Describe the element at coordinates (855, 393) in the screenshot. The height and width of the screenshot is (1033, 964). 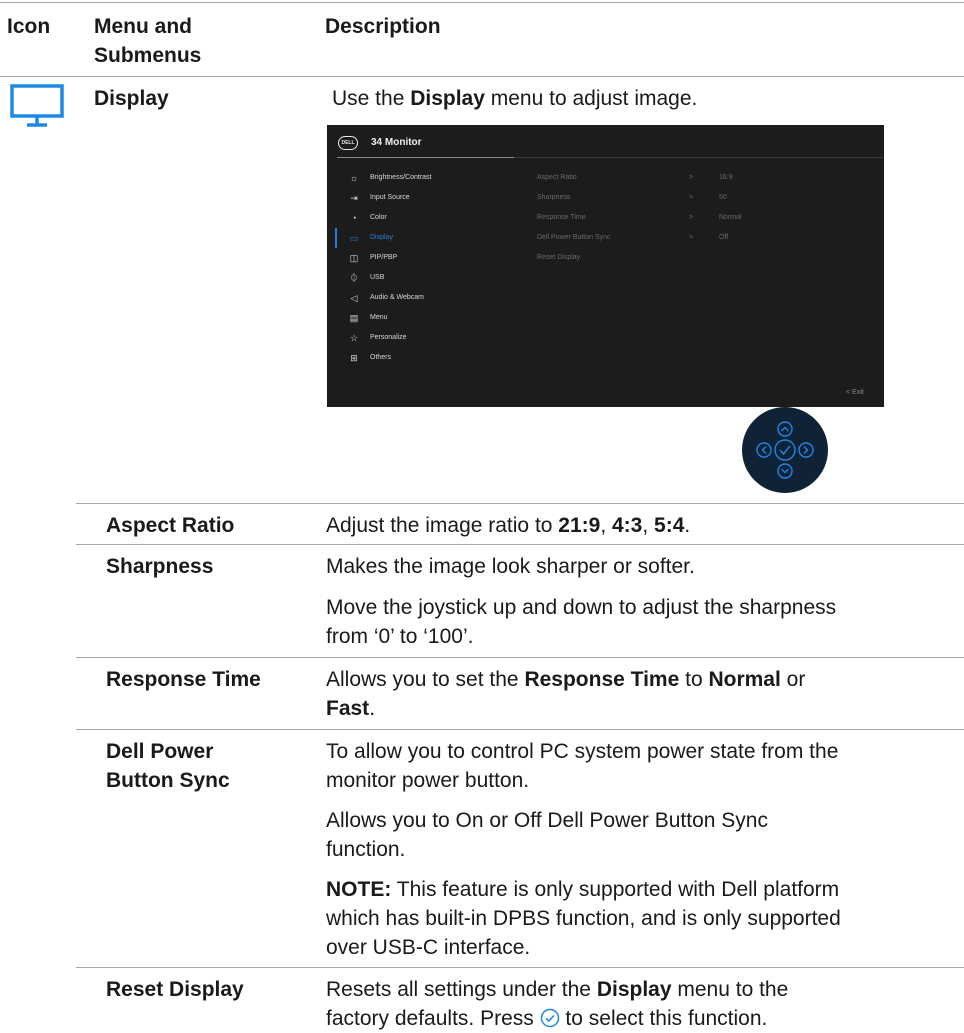
I see `osd-exit-button: < Exit` at that location.